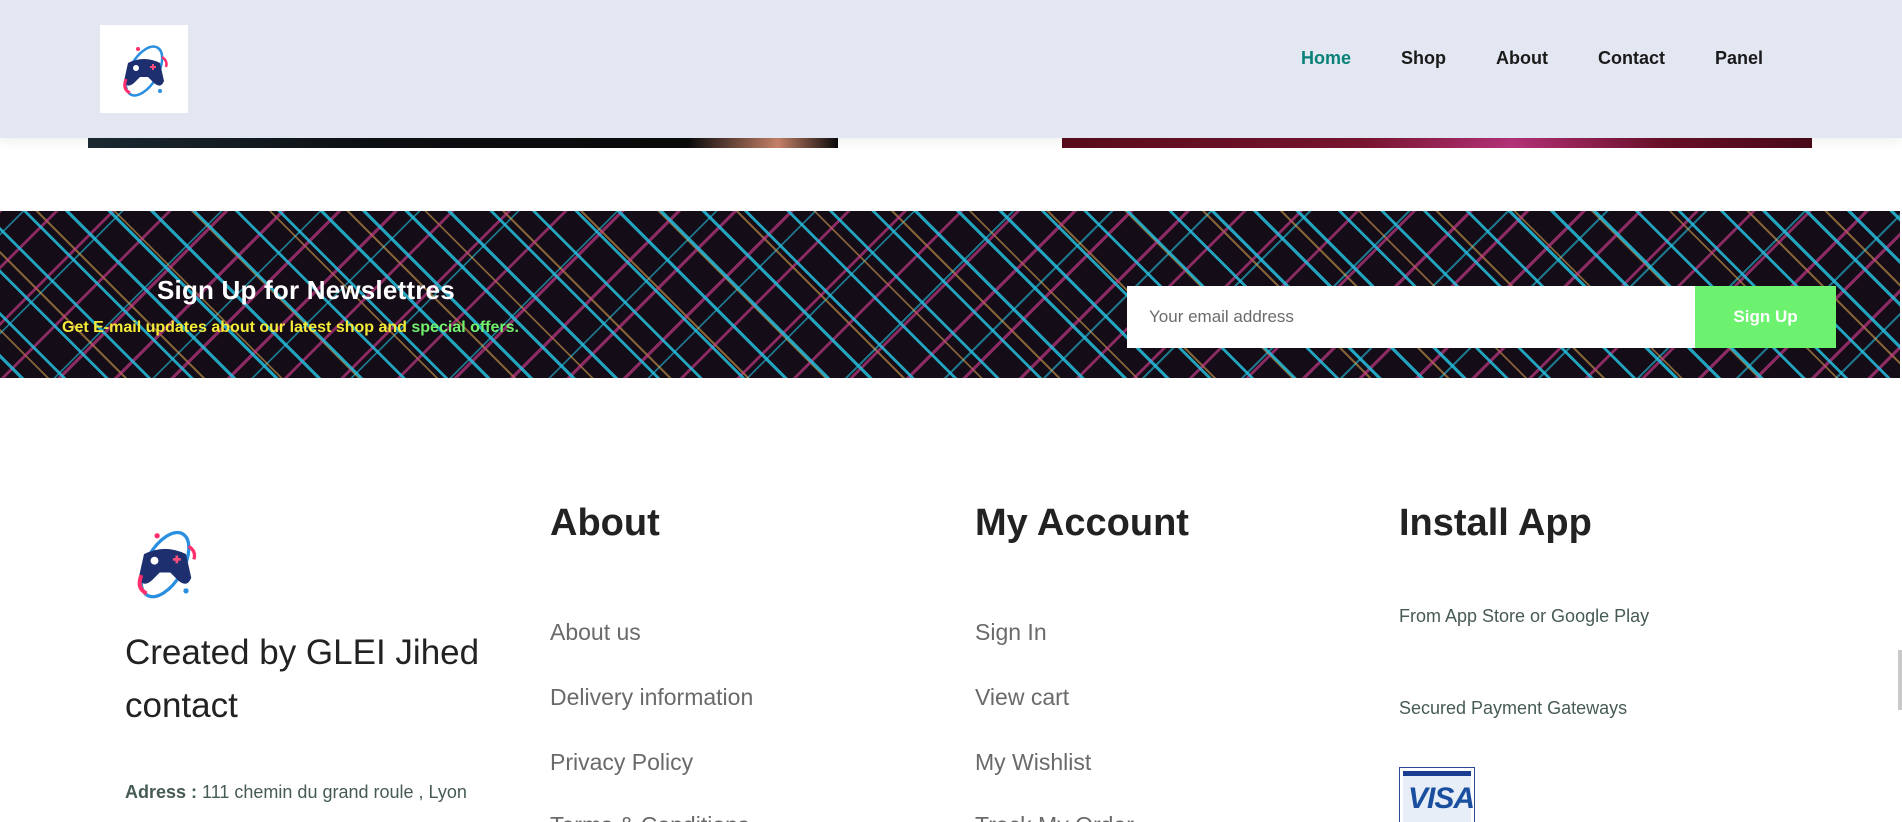  Describe the element at coordinates (605, 523) in the screenshot. I see `about-column-title: About` at that location.